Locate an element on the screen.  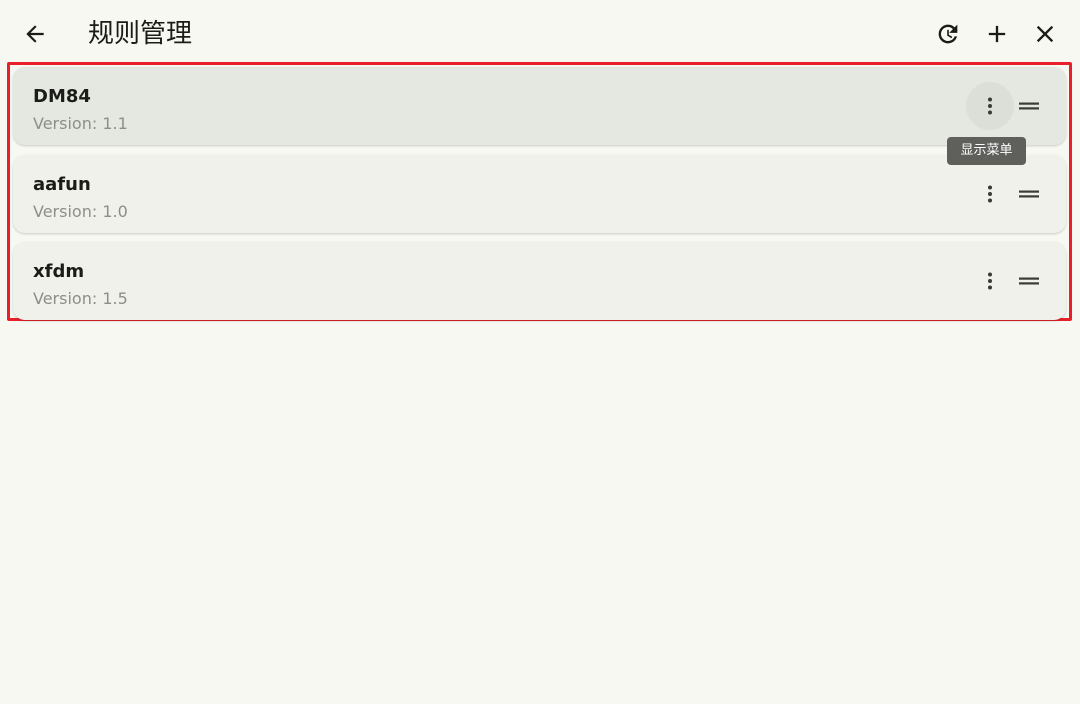
page-title: 规则管理 is located at coordinates (140, 34).